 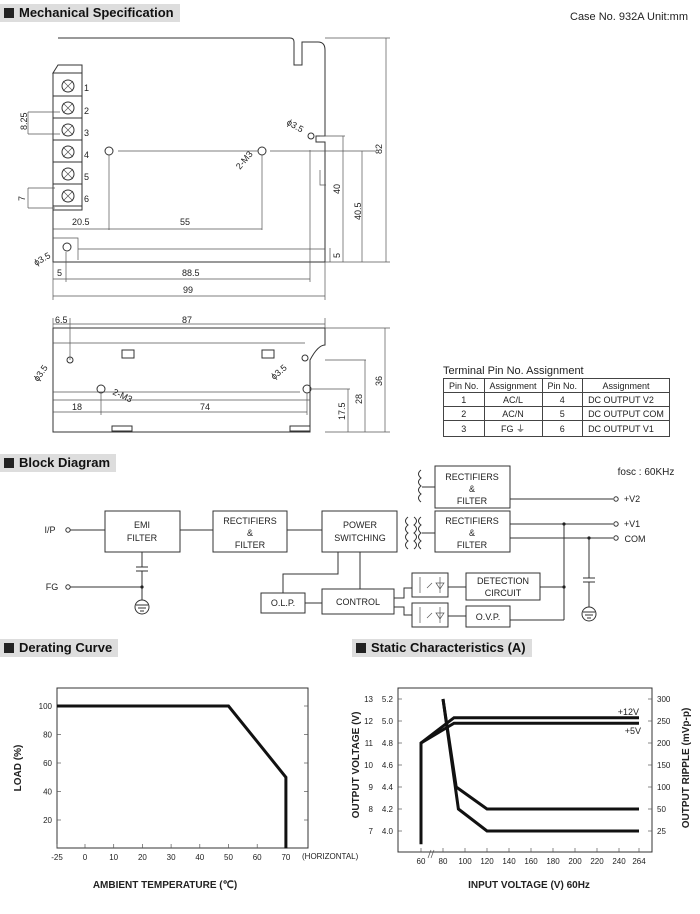 I want to click on x-axis-label: AMBIENT TEMPERATURE (℃), so click(x=165, y=885).